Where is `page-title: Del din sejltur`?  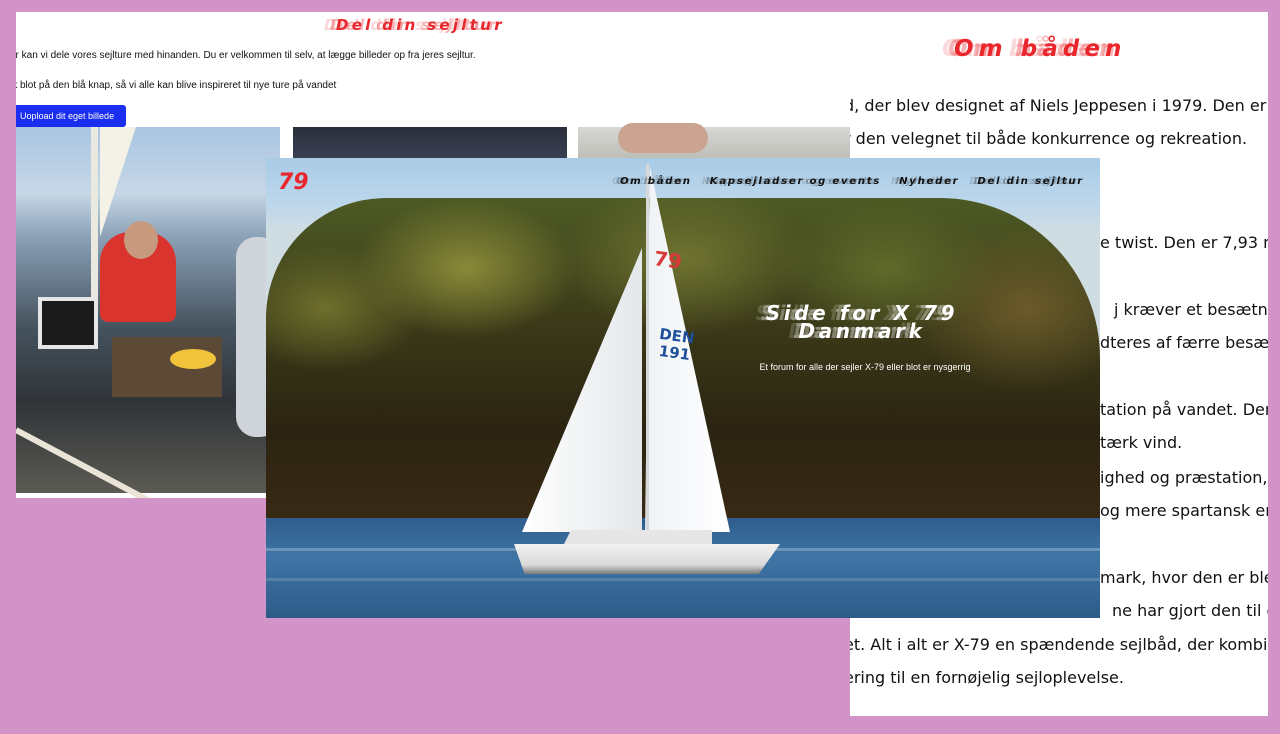
page-title: Del din sejltur is located at coordinates (420, 25).